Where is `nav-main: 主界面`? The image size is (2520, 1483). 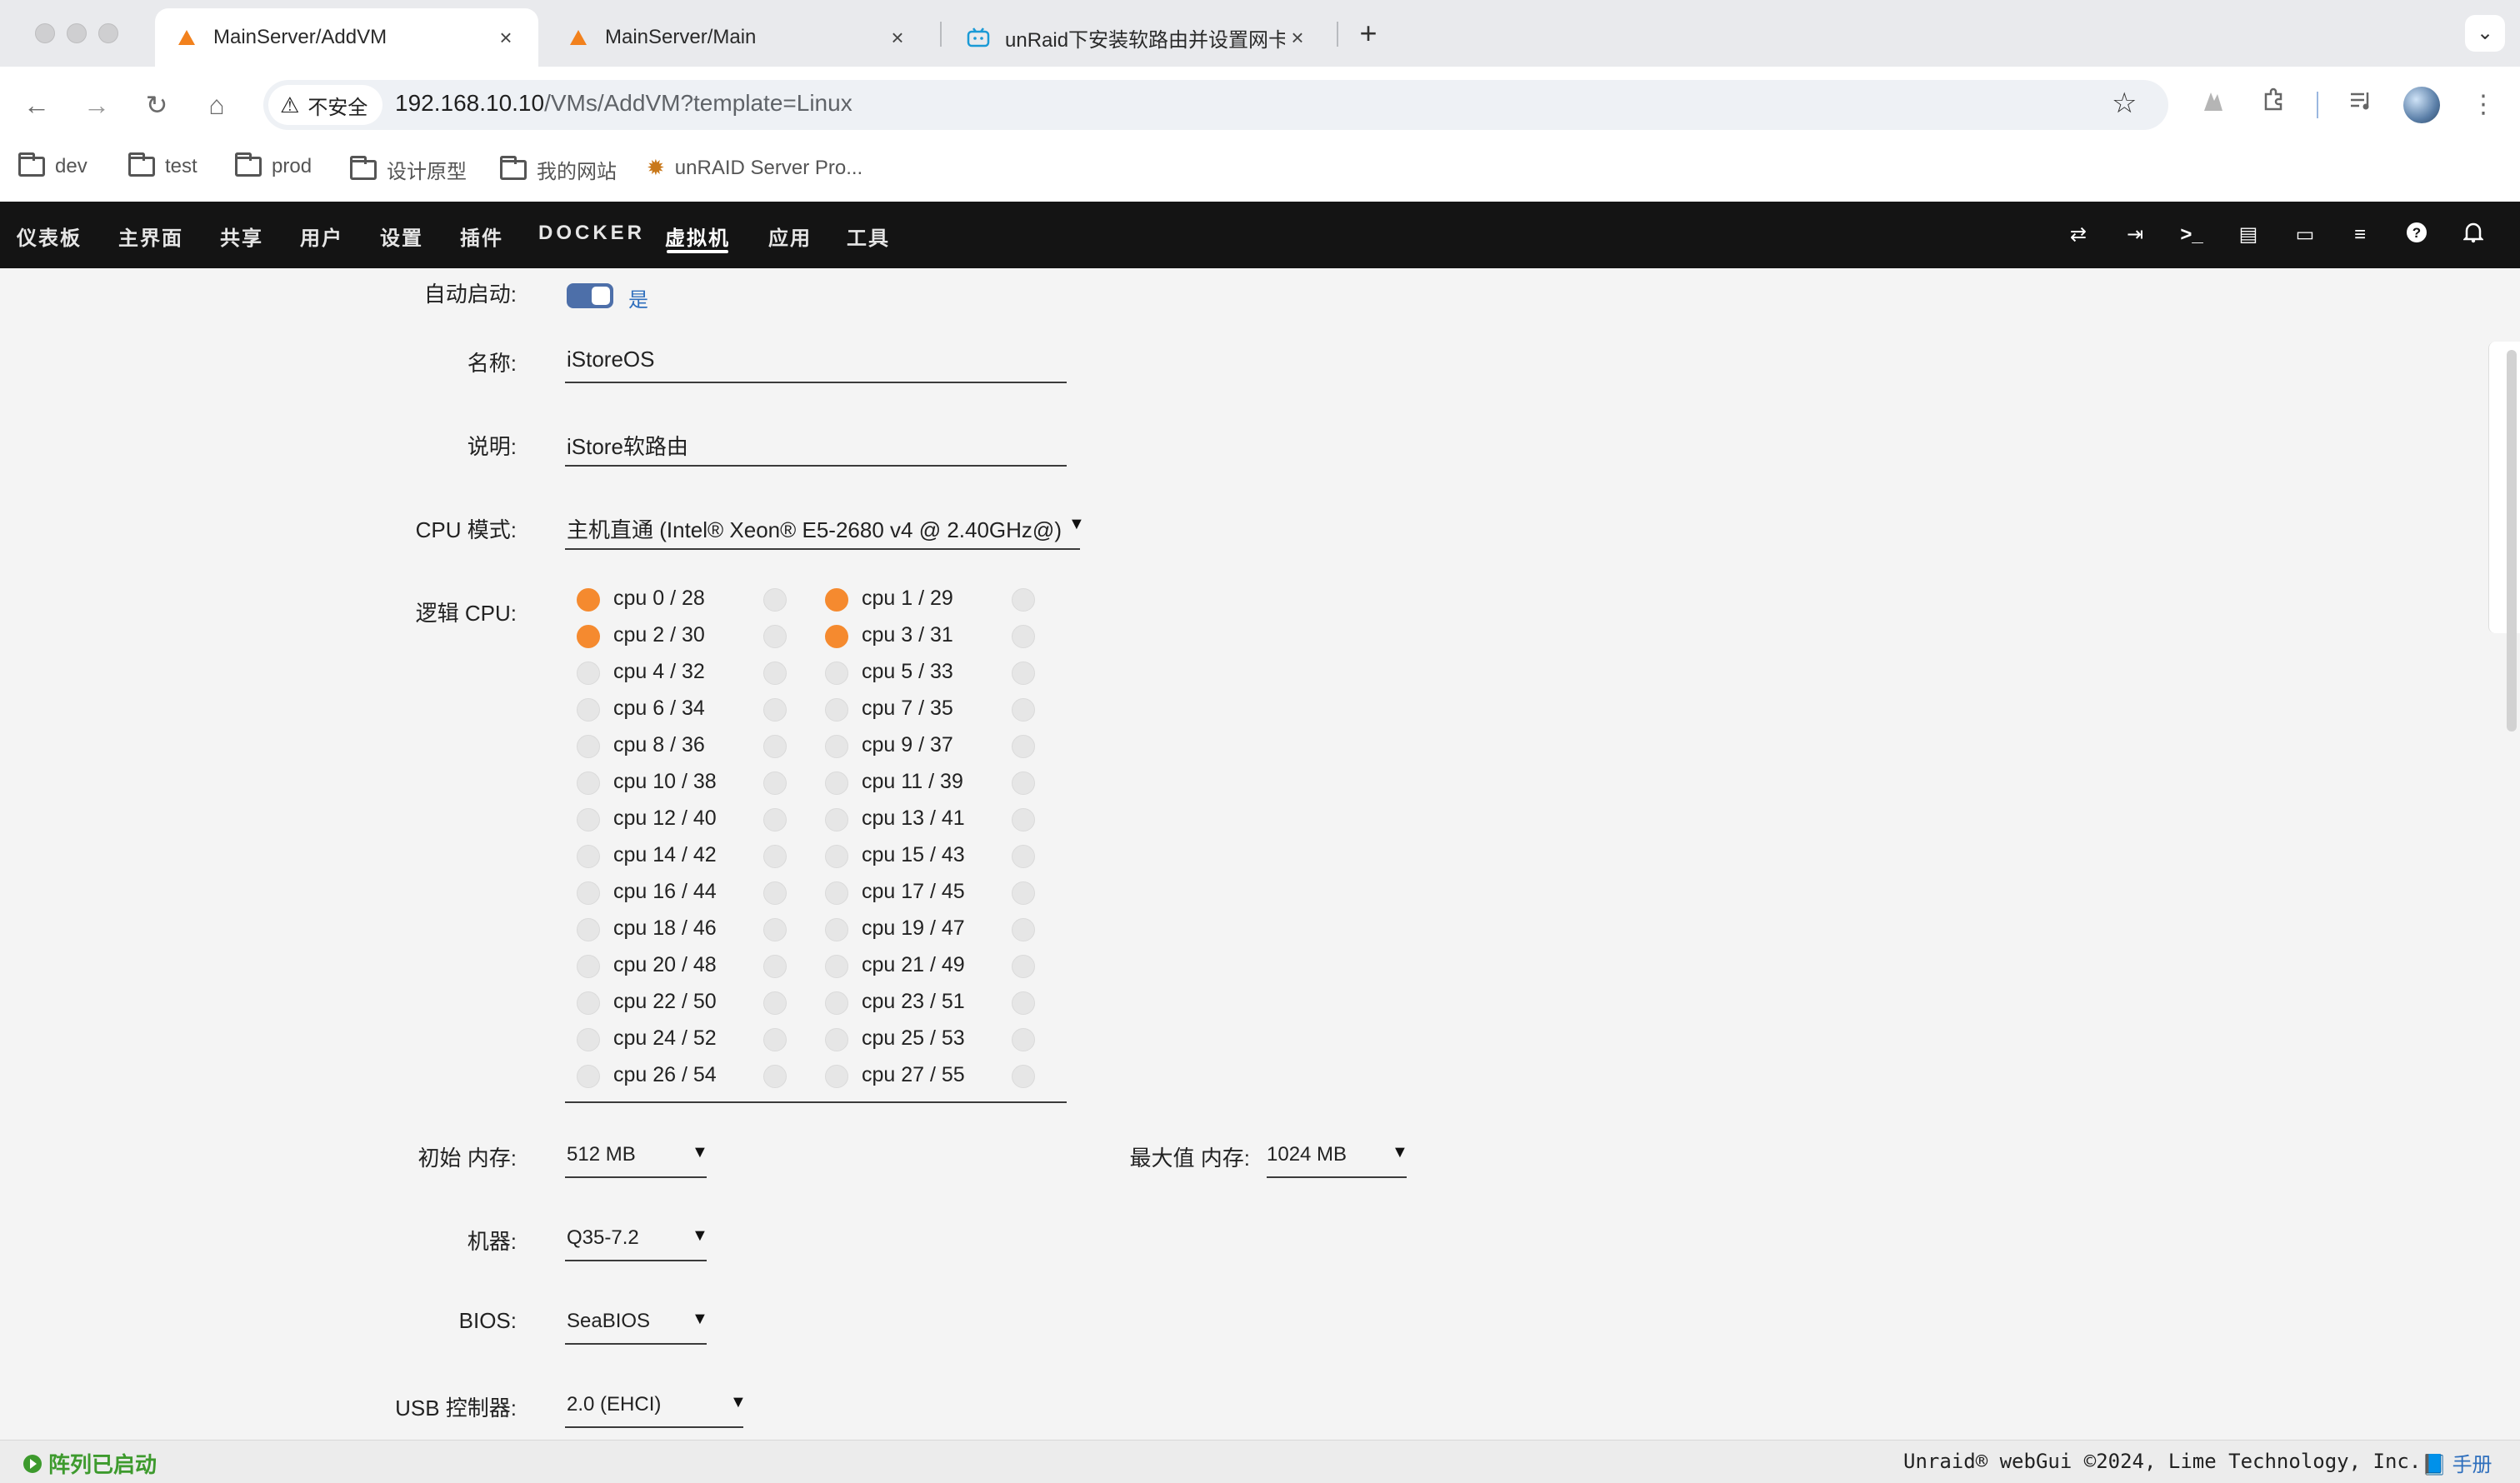
nav-main: 主界面 is located at coordinates (150, 236).